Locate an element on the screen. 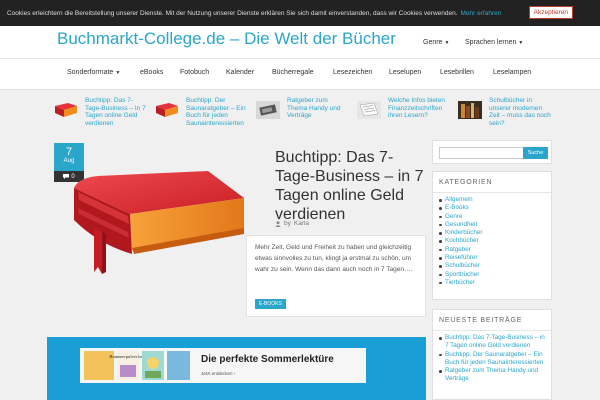 This screenshot has width=600, height=400. nav-item-ebooks: eBooks is located at coordinates (151, 72).